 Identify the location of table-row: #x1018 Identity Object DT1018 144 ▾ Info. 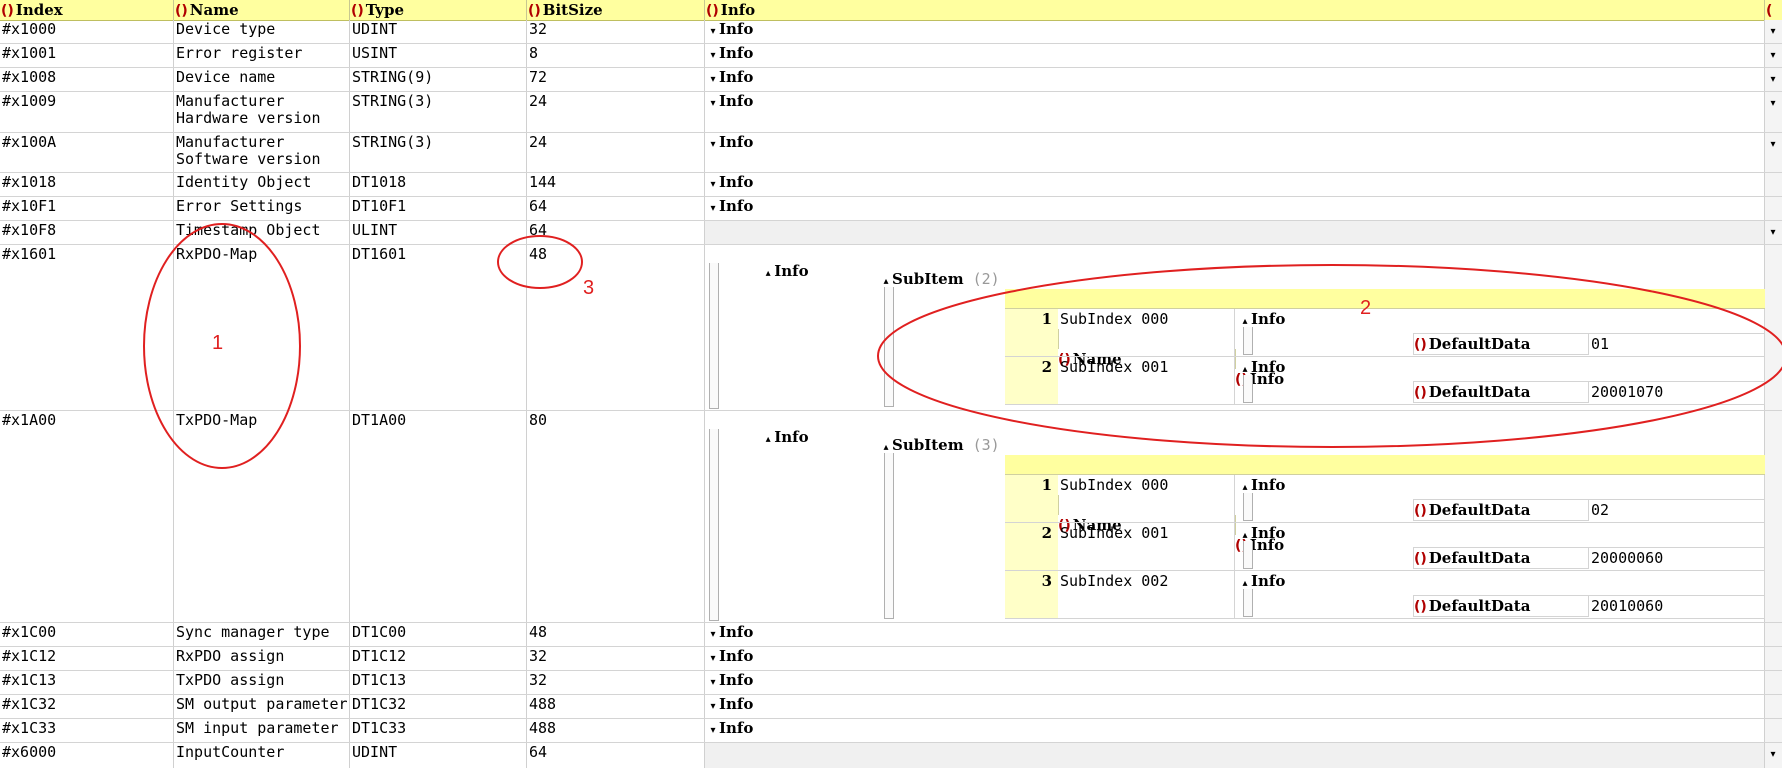
(891, 185).